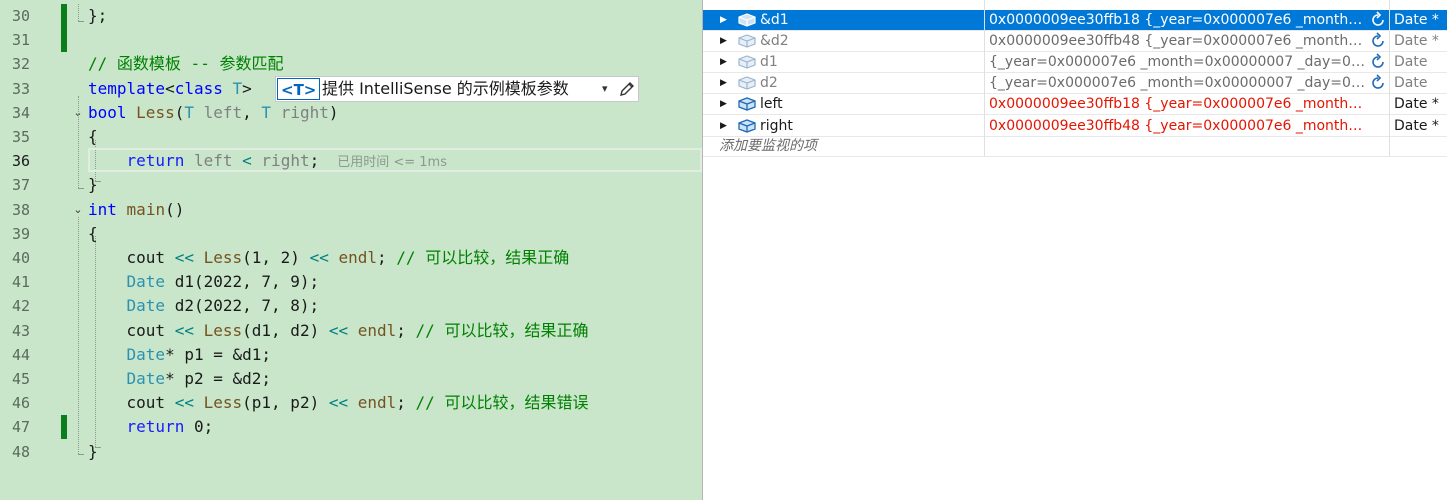 The image size is (1447, 500). What do you see at coordinates (64, 28) in the screenshot?
I see `change-marker` at bounding box center [64, 28].